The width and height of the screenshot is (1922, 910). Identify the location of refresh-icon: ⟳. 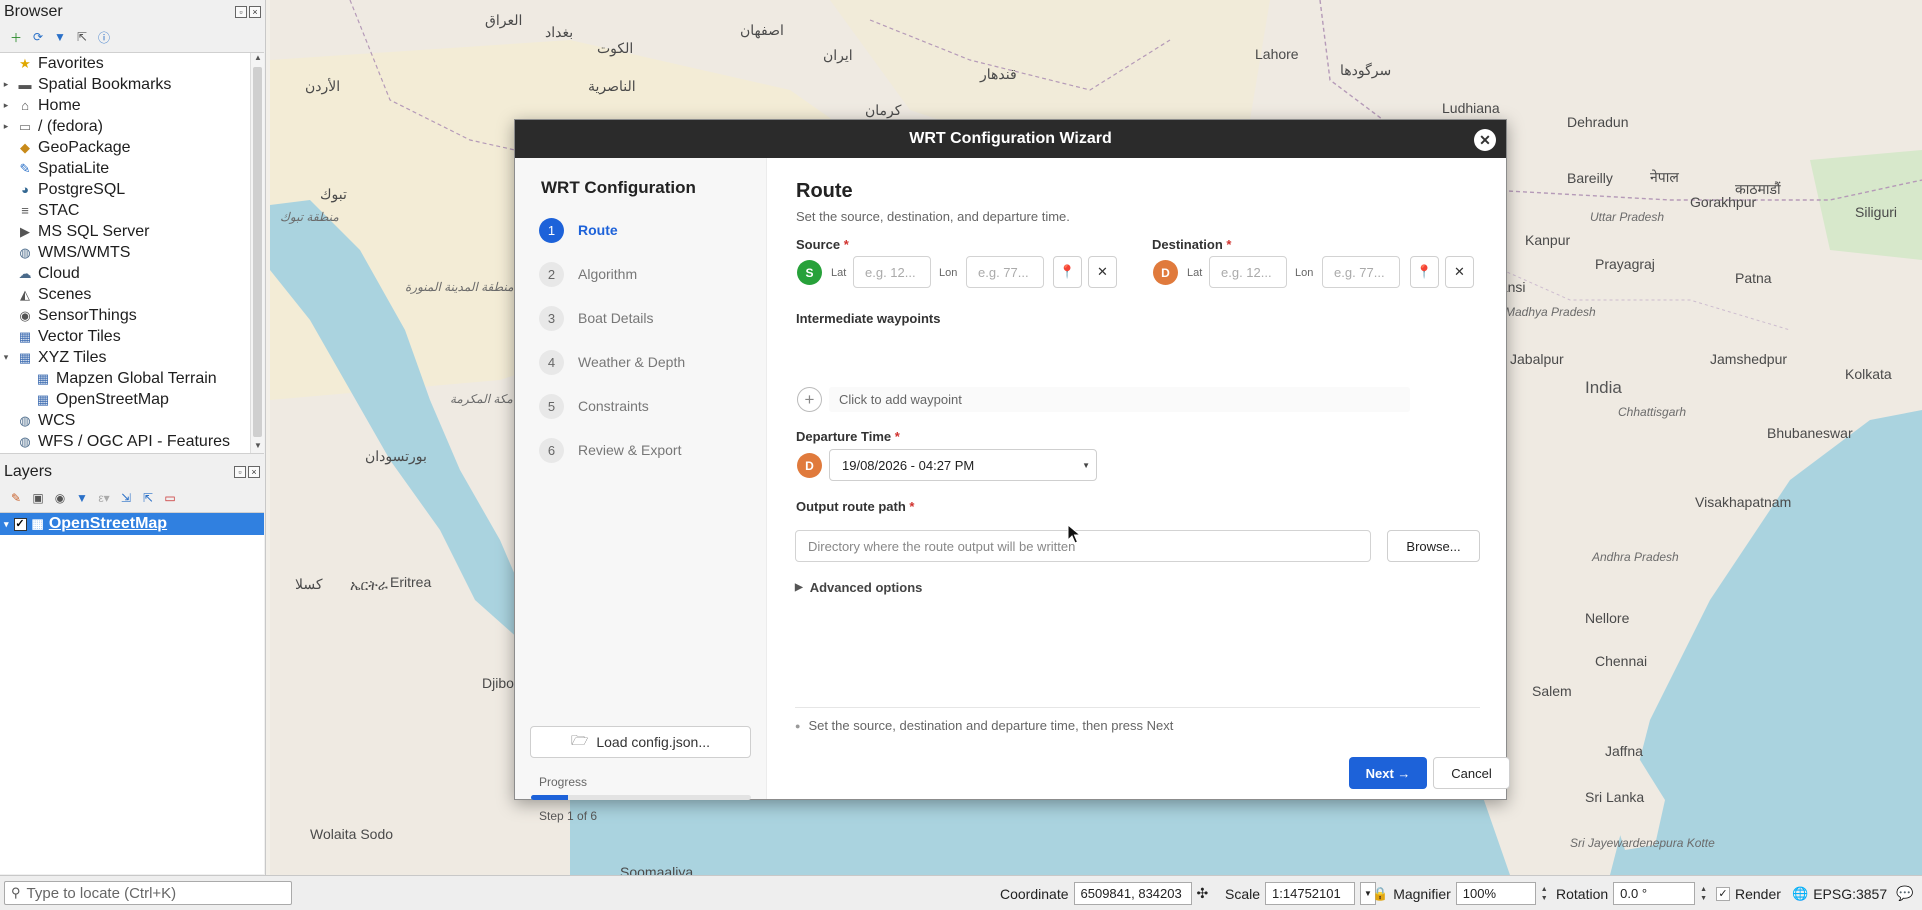
(38, 37).